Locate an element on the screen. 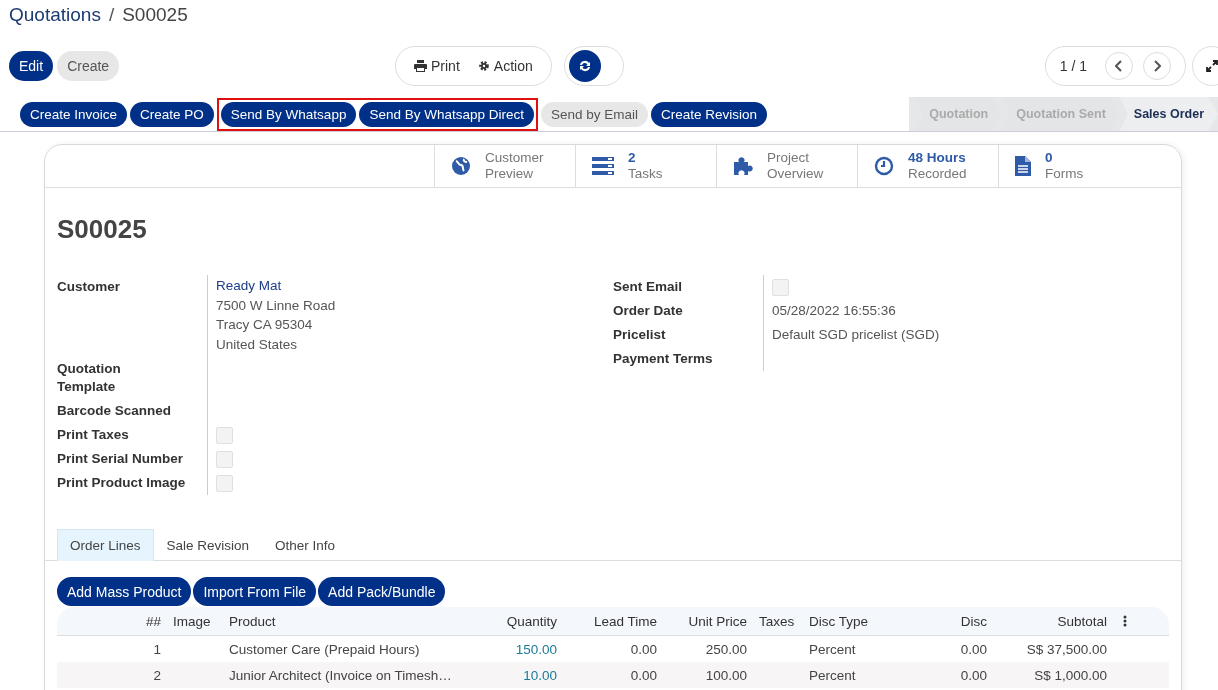  tab: Other Info is located at coordinates (305, 545).